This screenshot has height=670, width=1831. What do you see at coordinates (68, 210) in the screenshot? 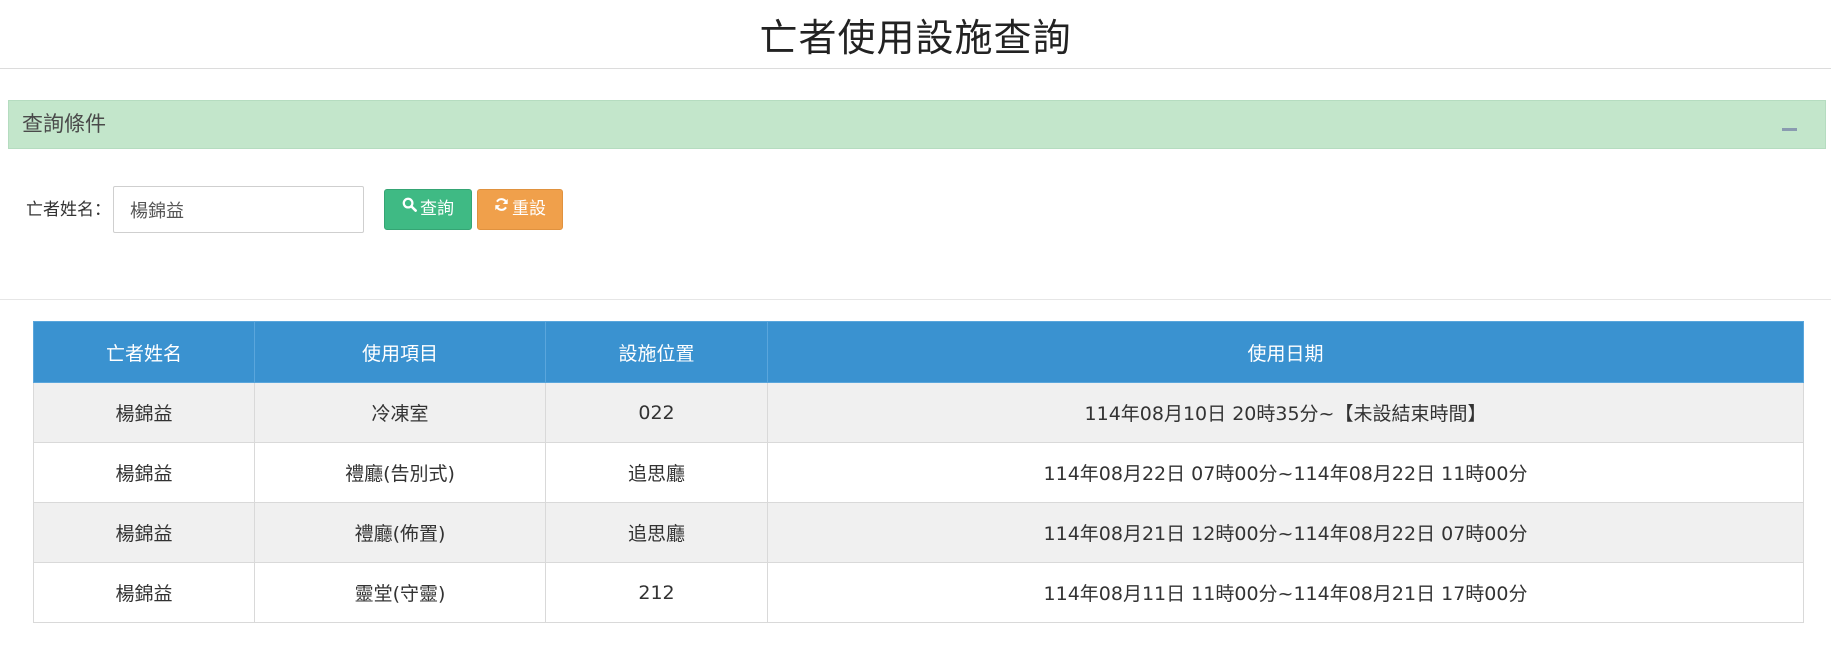
I see `deceased-name-label: 亡者姓名：` at bounding box center [68, 210].